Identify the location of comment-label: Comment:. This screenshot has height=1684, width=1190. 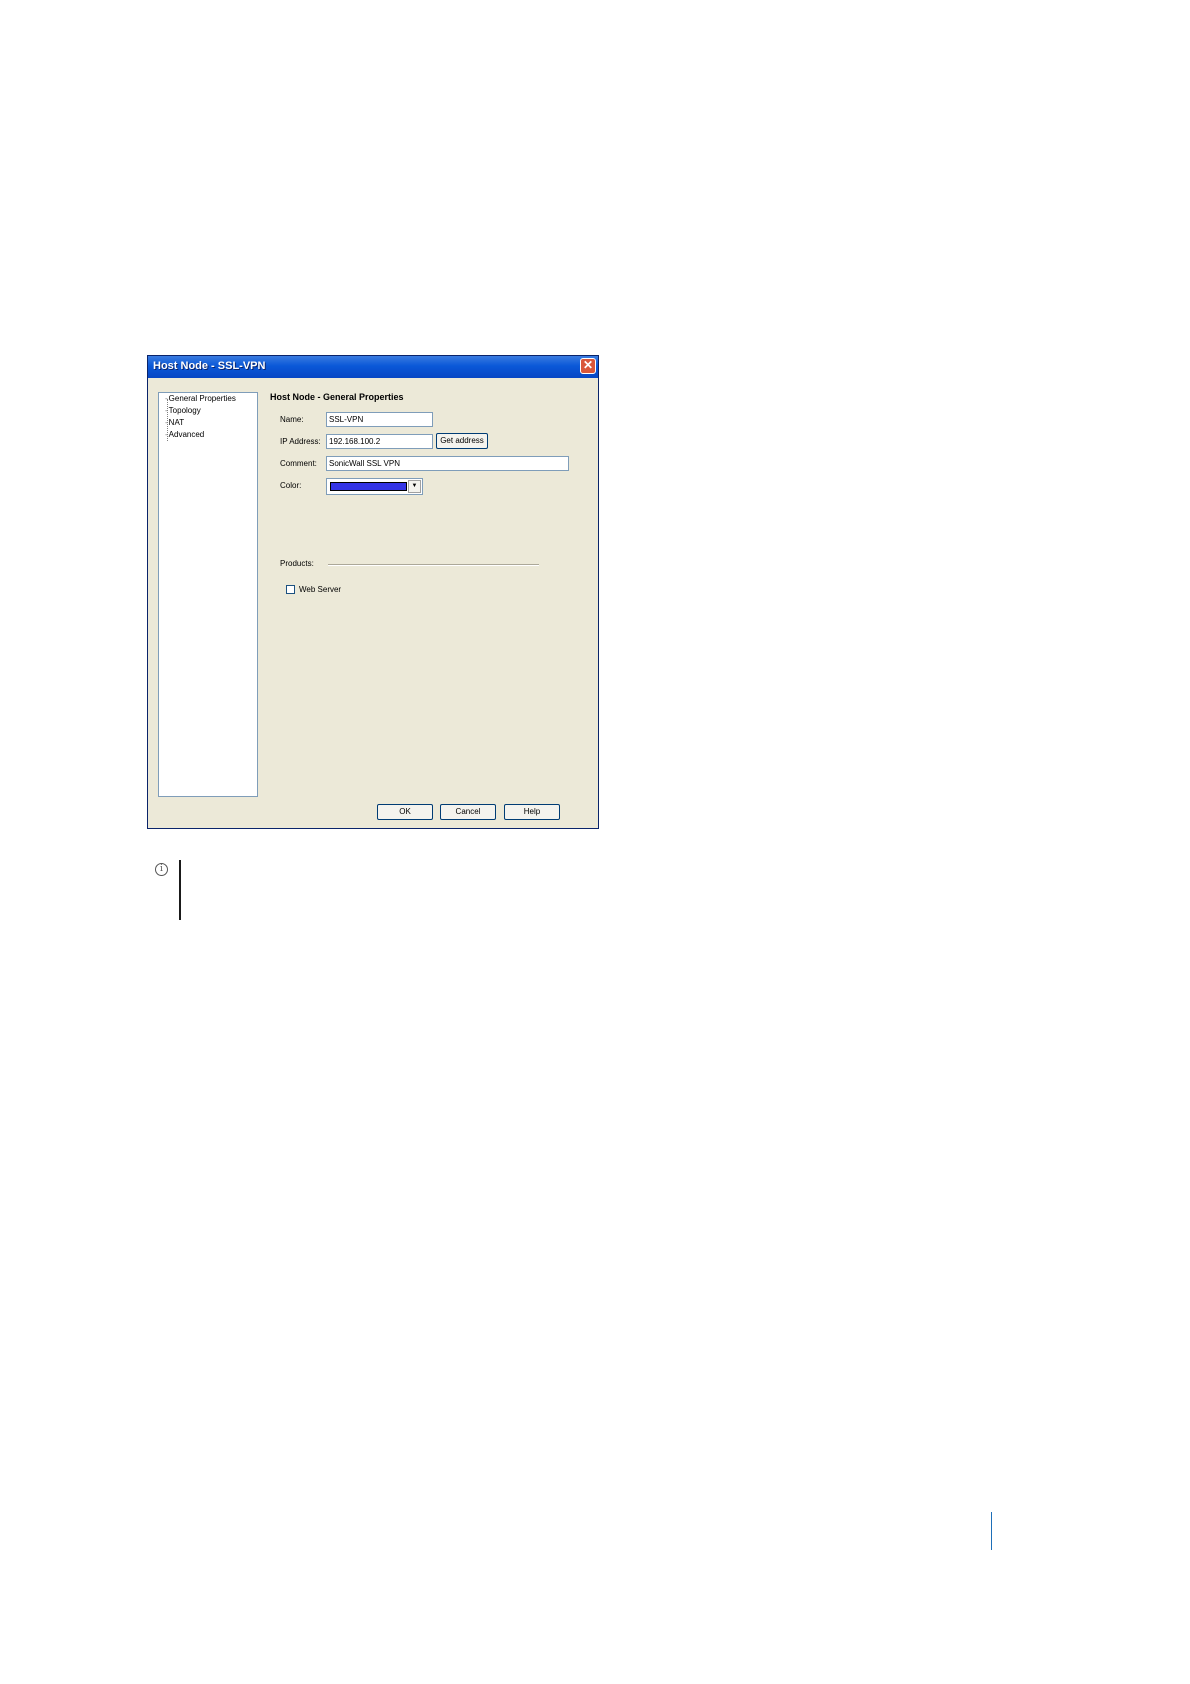
(298, 463).